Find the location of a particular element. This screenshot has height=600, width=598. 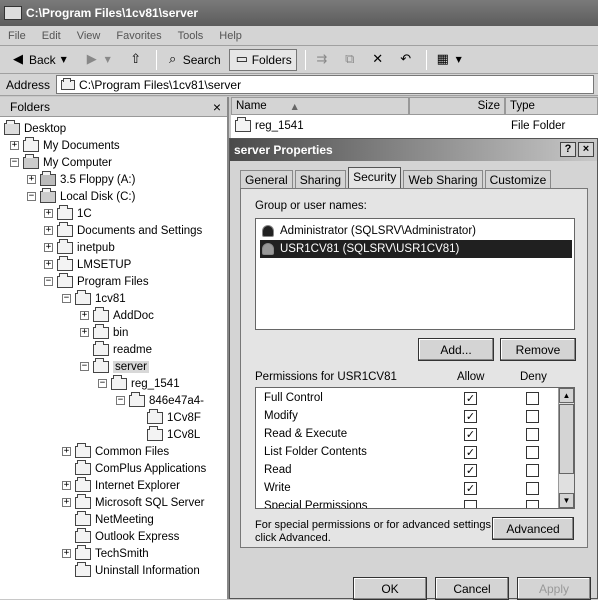

up-folder-button: ⇧ is located at coordinates (136, 60).